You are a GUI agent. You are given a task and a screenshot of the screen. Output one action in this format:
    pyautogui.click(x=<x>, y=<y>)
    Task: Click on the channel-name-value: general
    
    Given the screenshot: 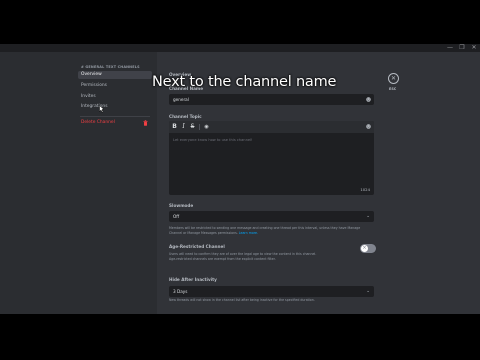 What is the action you would take?
    pyautogui.click(x=181, y=99)
    